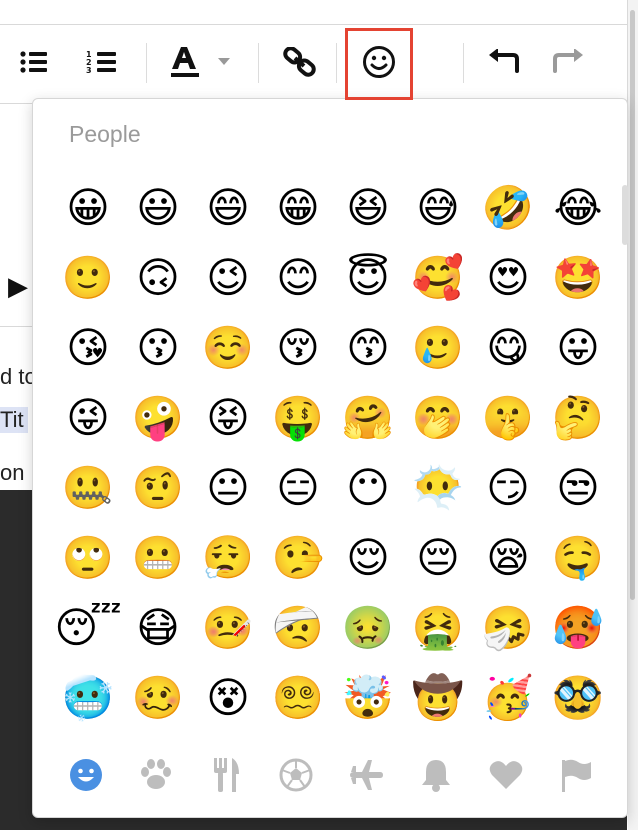 This screenshot has width=638, height=830. What do you see at coordinates (88, 488) in the screenshot?
I see `emoji-cell: 🤐` at bounding box center [88, 488].